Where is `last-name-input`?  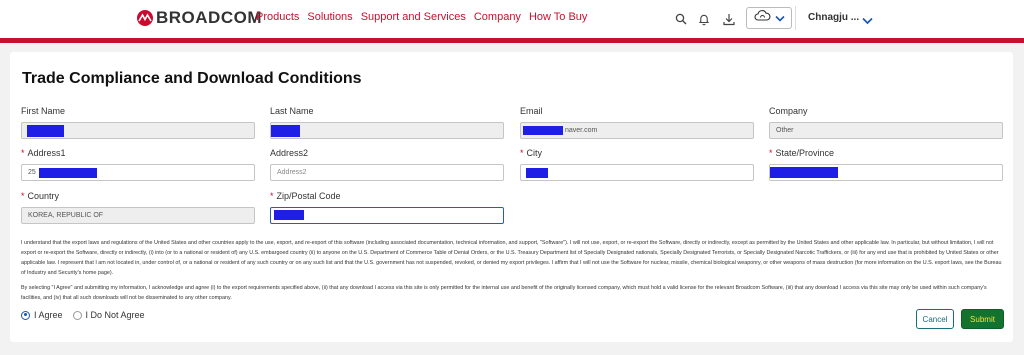
last-name-input is located at coordinates (387, 130).